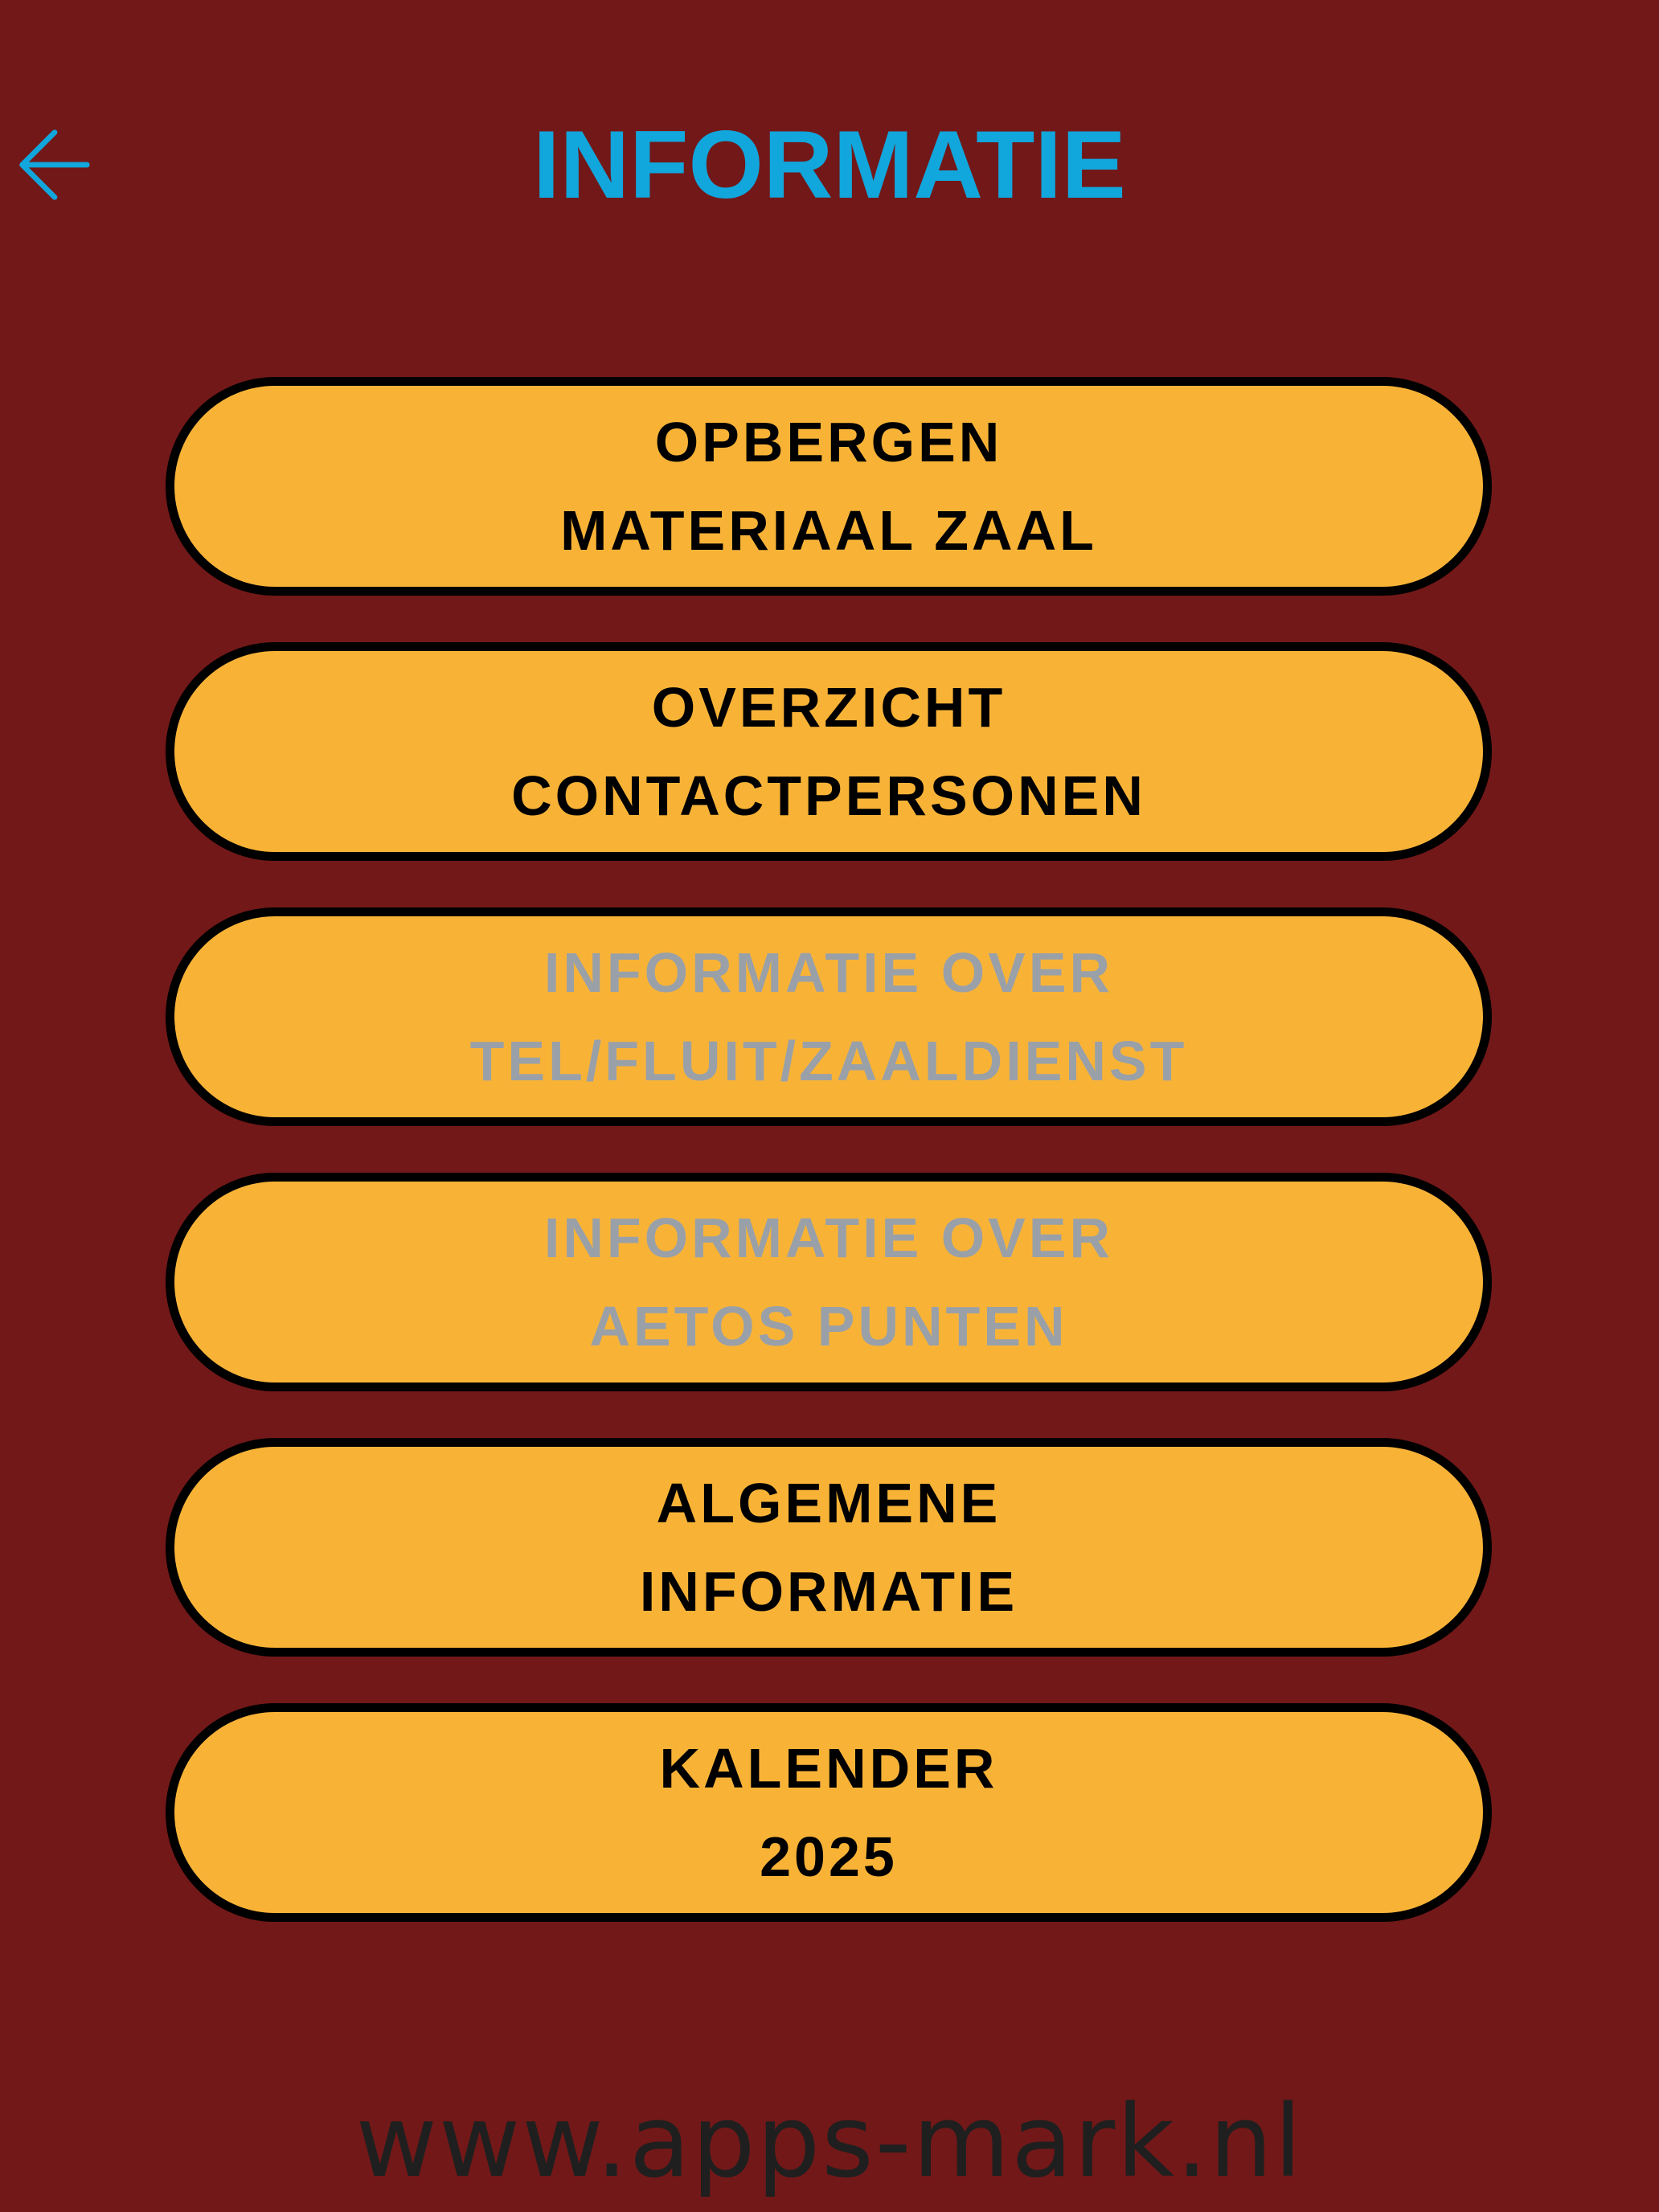  What do you see at coordinates (828, 795) in the screenshot?
I see `button-label-line2: CONTACTPERSONEN` at bounding box center [828, 795].